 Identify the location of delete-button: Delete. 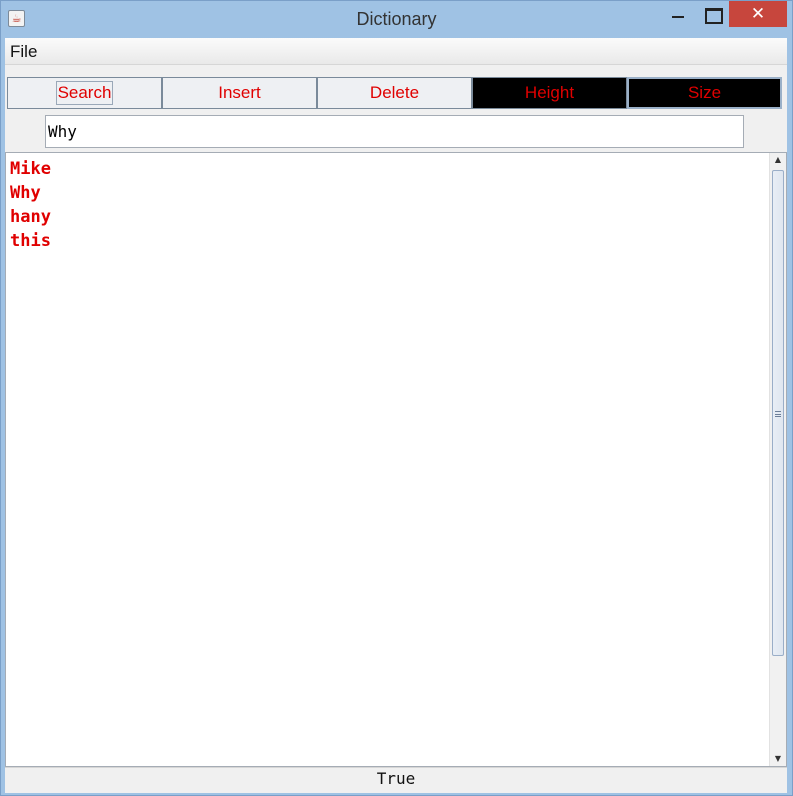
(394, 93).